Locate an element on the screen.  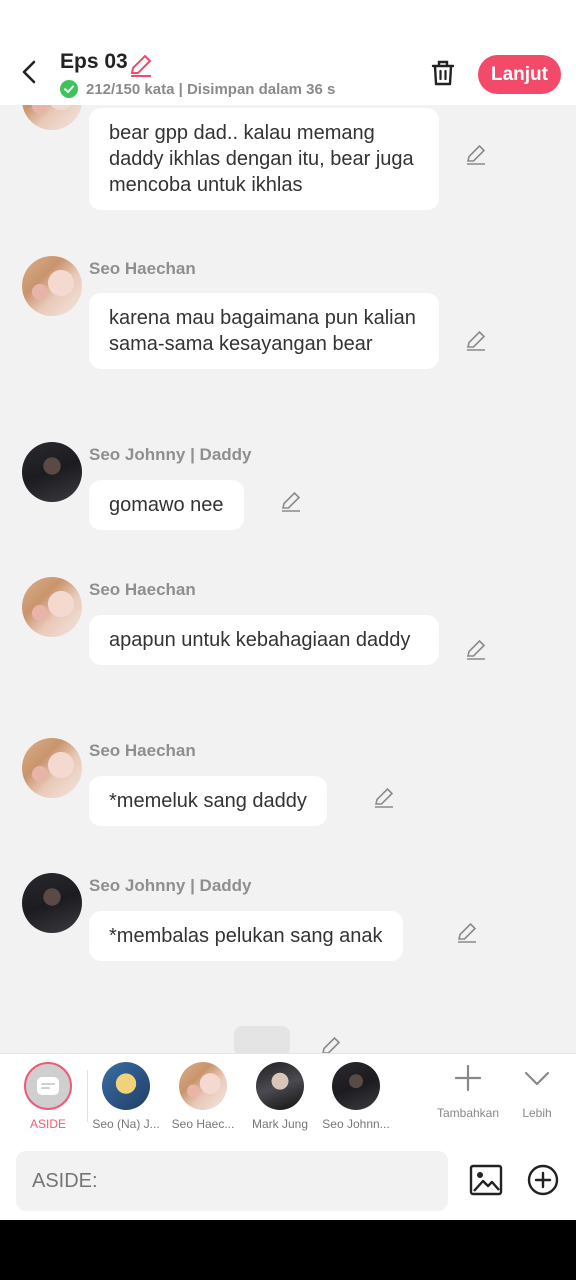
chevron-left-icon is located at coordinates (29, 72).